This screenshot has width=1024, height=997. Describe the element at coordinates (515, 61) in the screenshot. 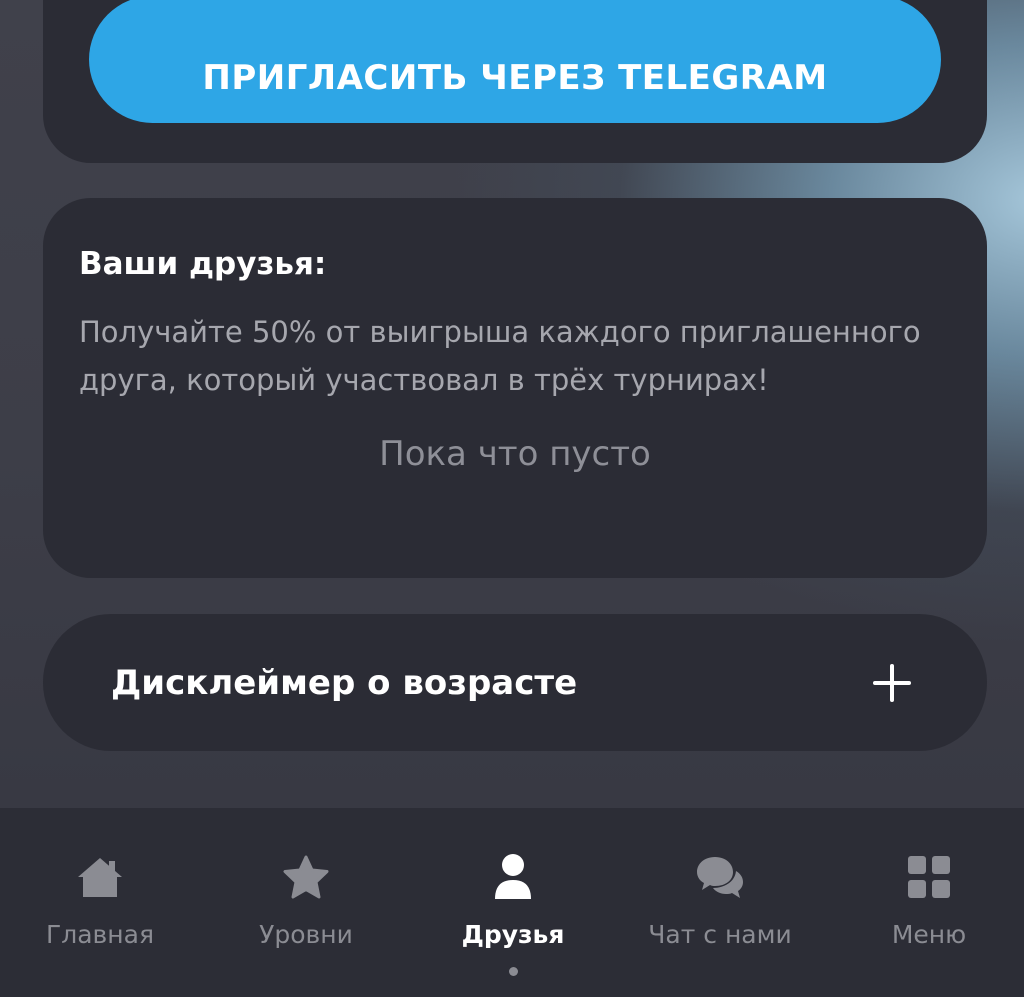

I see `invite-telegram-button: ПРИГЛАСИТЬ ЧЕРЕЗ TELEGRAM` at that location.